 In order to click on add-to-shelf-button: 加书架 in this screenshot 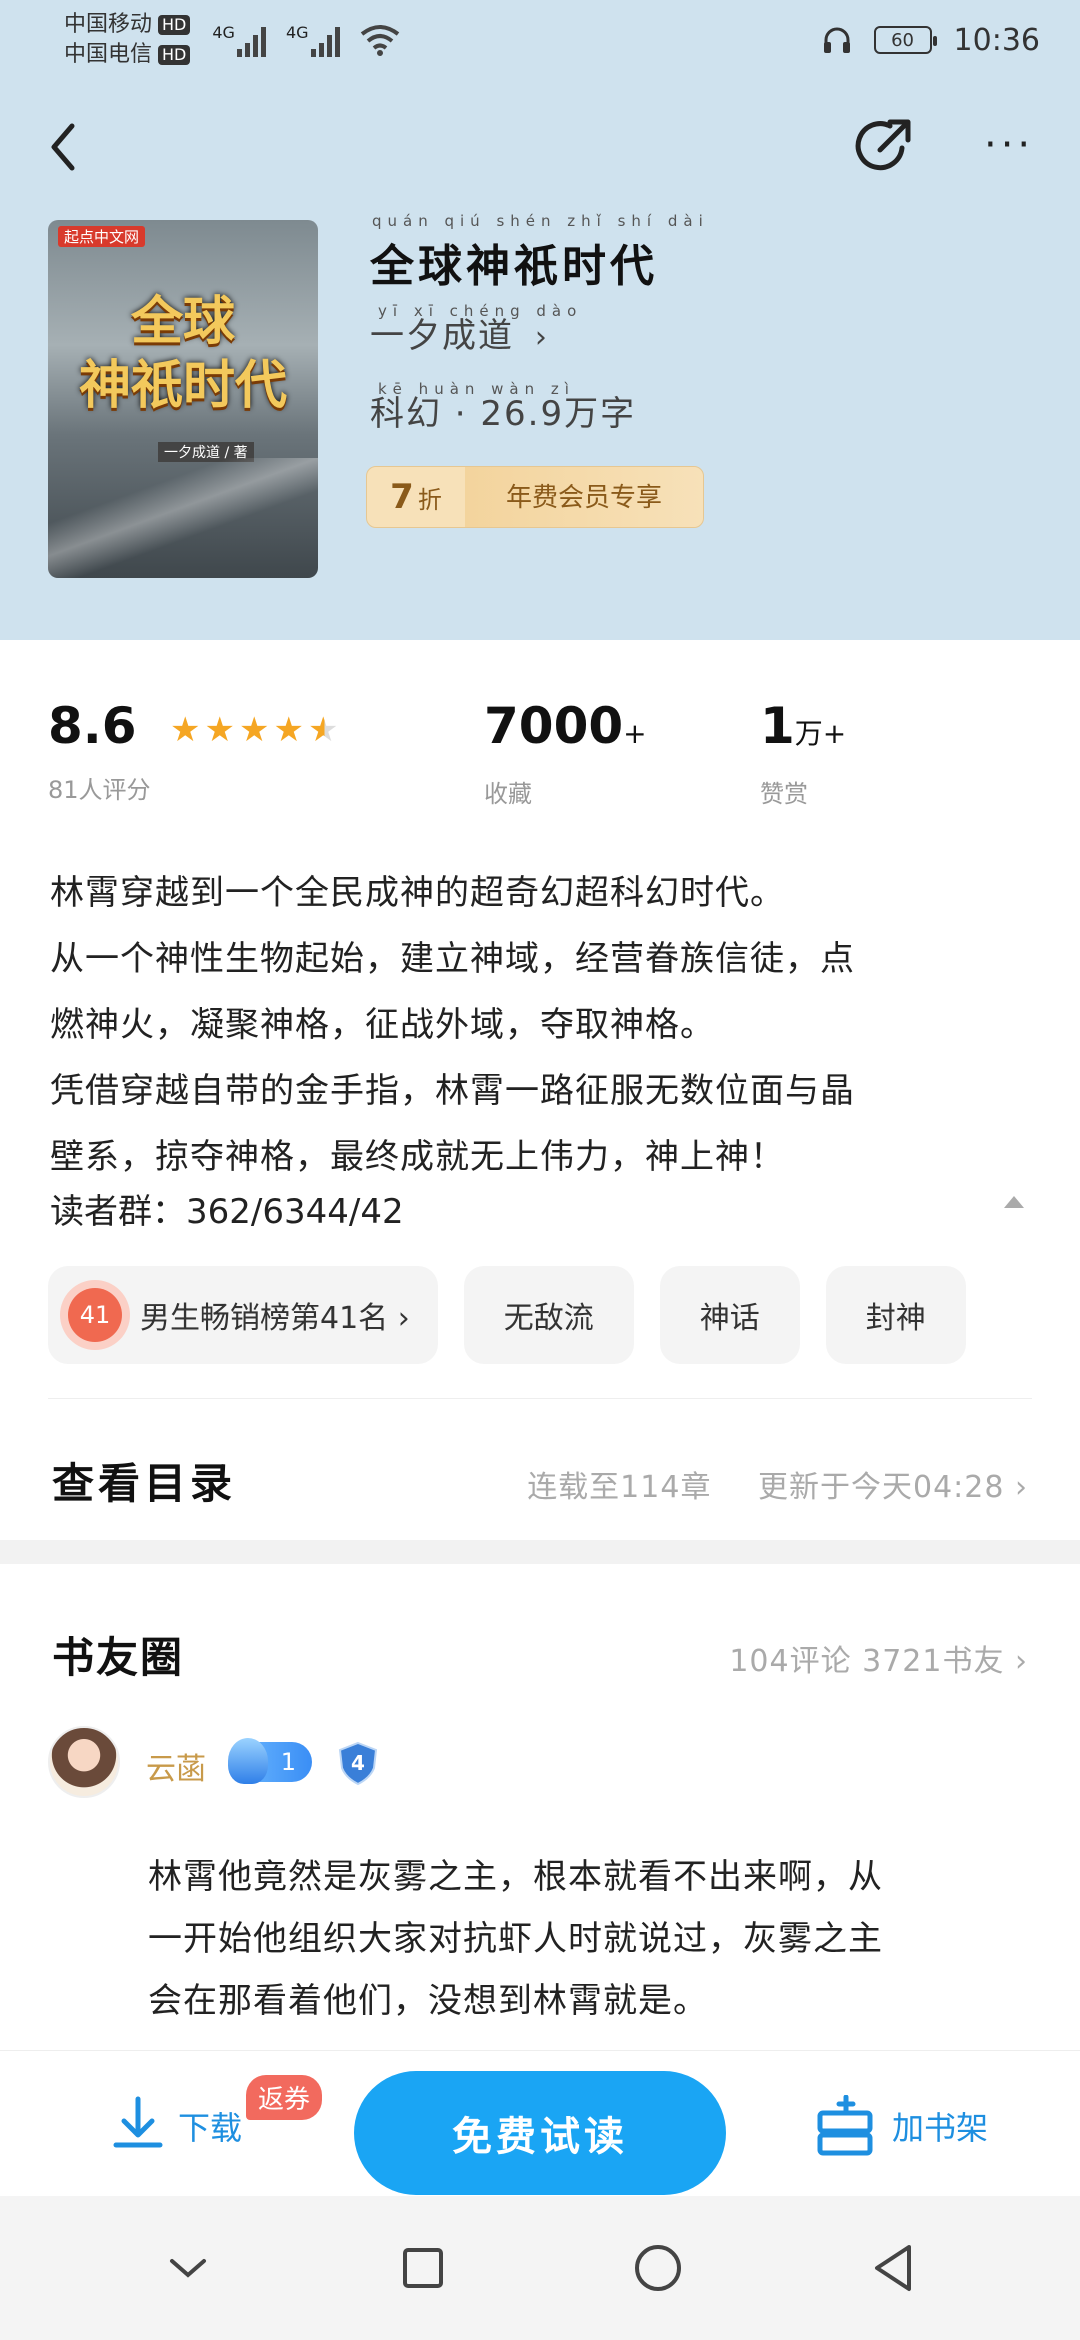, I will do `click(902, 2126)`.